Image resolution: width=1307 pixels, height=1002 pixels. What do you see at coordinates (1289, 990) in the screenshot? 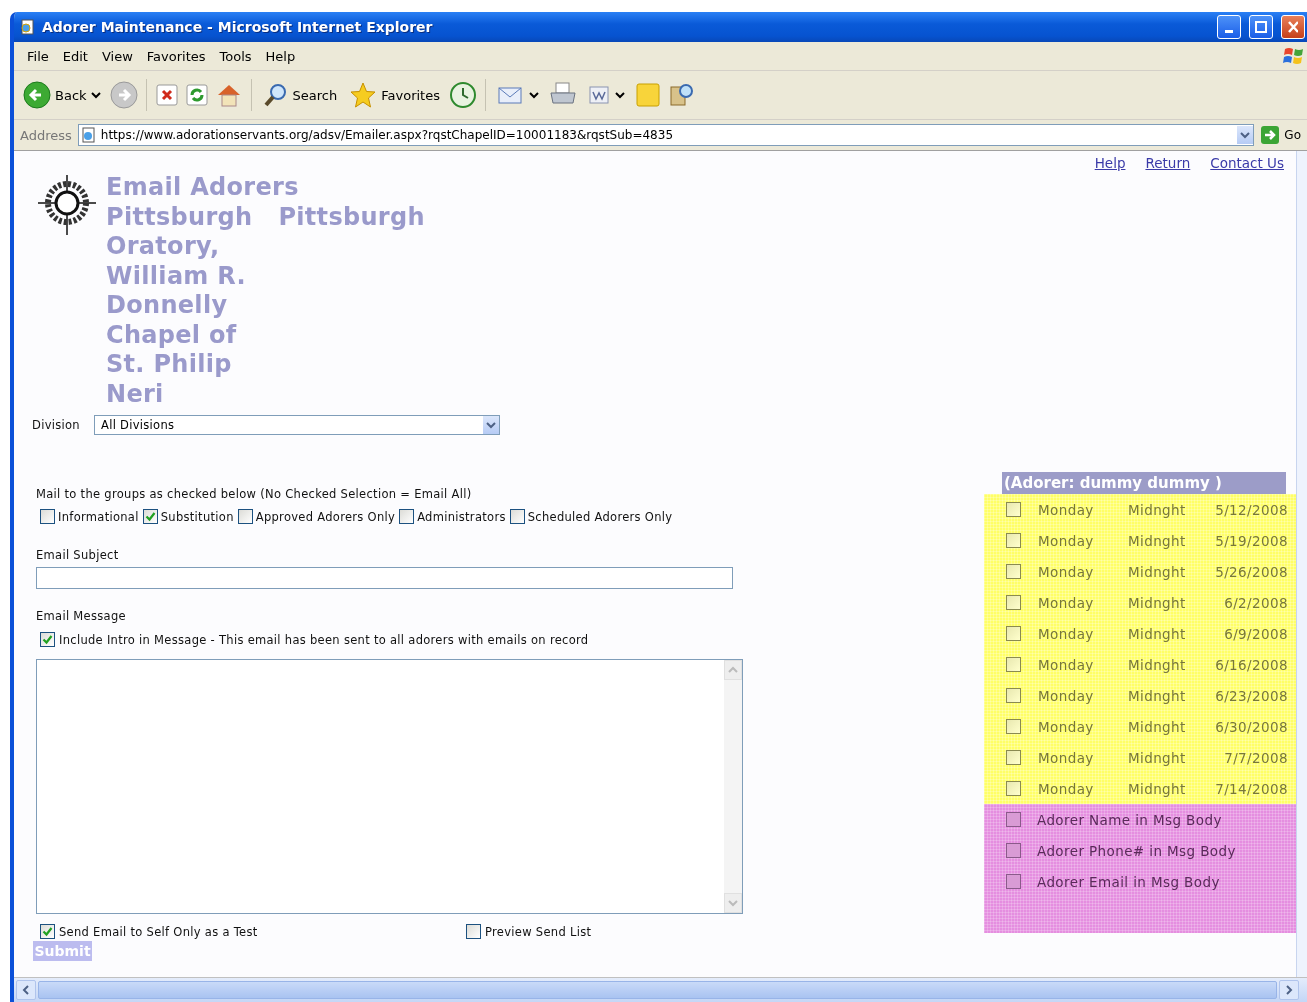
I see `scroll-right-button` at bounding box center [1289, 990].